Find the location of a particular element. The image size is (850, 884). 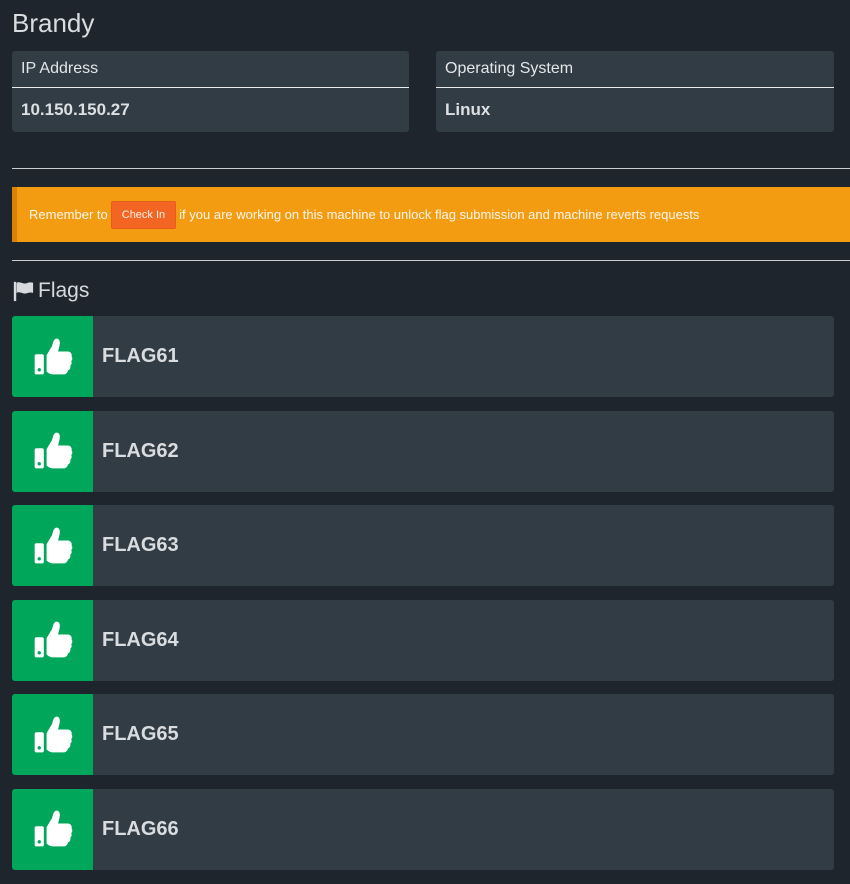

ip-address-label: IP Address is located at coordinates (210, 69).